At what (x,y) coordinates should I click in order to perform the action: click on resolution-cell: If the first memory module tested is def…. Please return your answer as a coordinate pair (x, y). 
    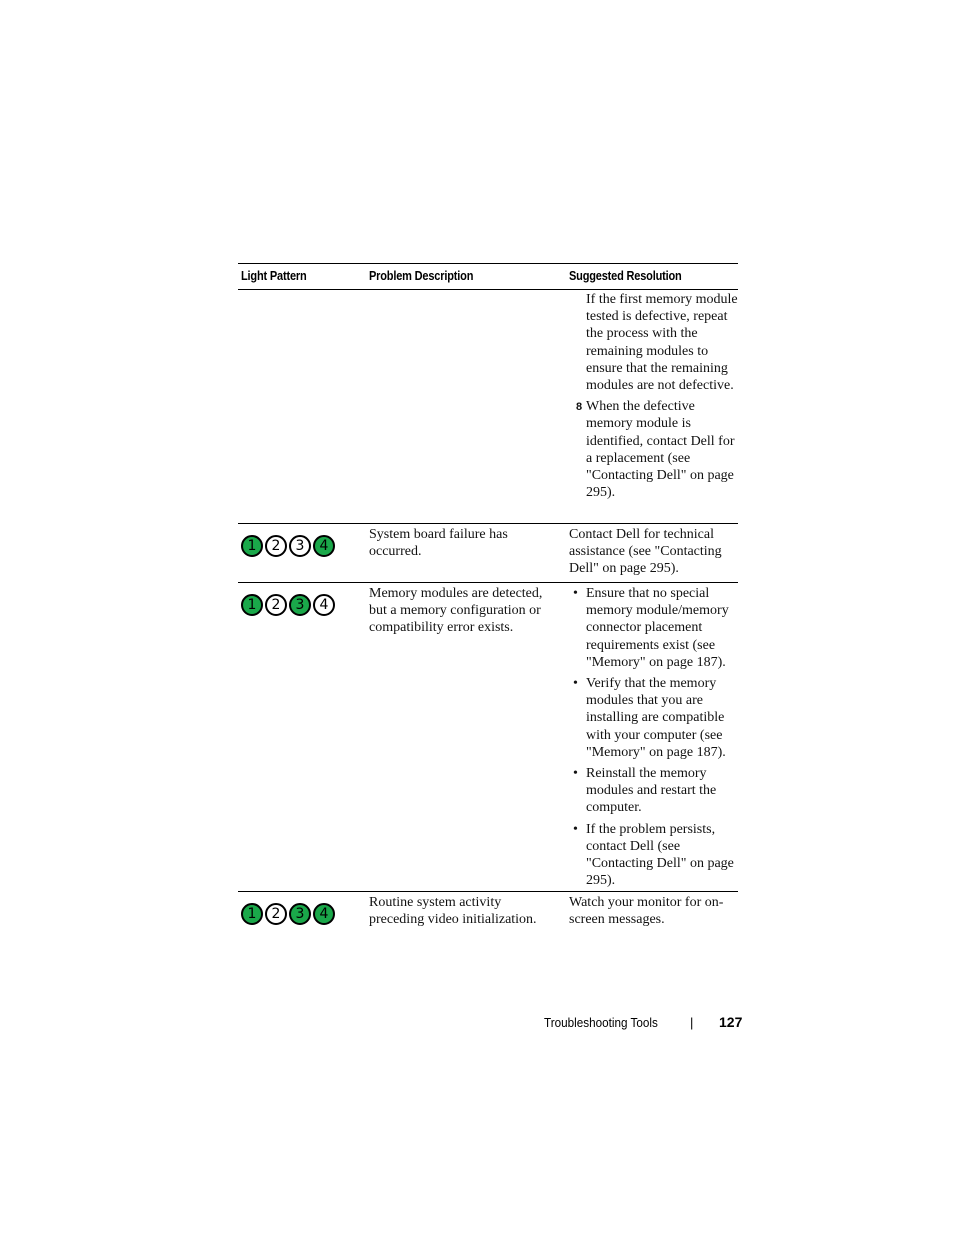
    Looking at the image, I should click on (654, 397).